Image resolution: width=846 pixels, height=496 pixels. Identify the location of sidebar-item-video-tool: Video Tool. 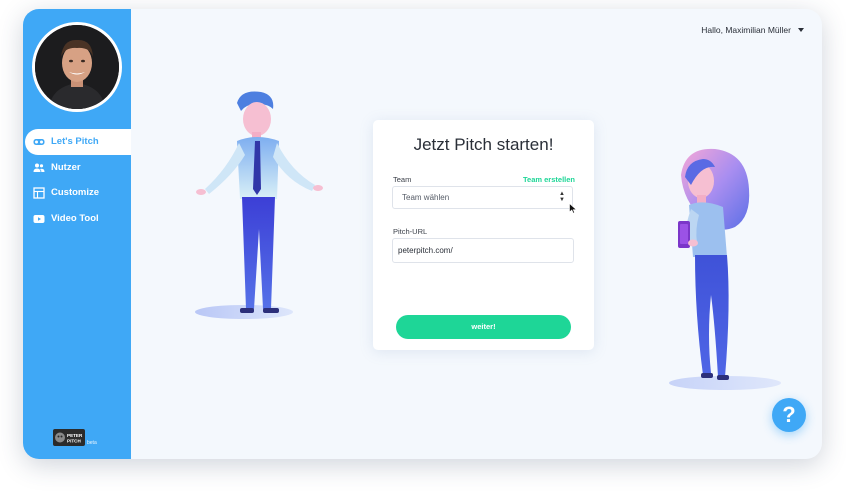
(77, 219).